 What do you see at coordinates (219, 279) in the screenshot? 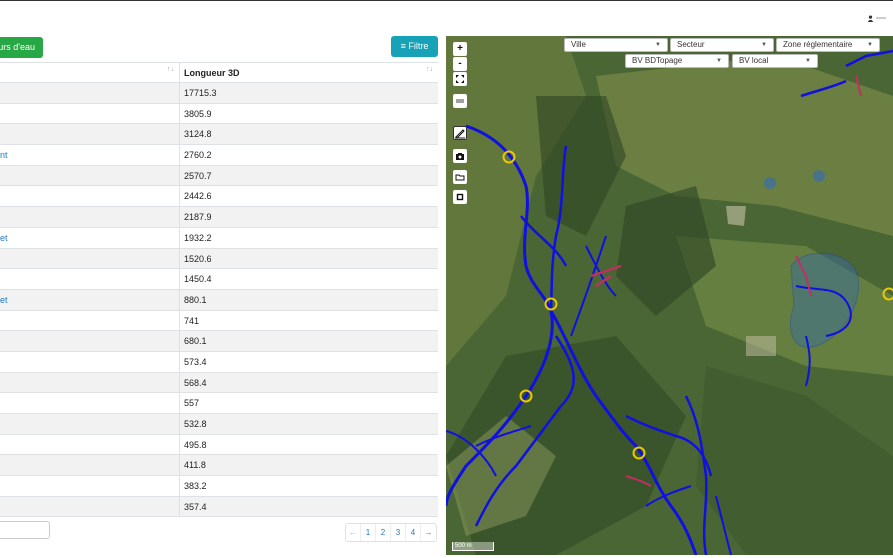
I see `table-row: 1450.4` at bounding box center [219, 279].